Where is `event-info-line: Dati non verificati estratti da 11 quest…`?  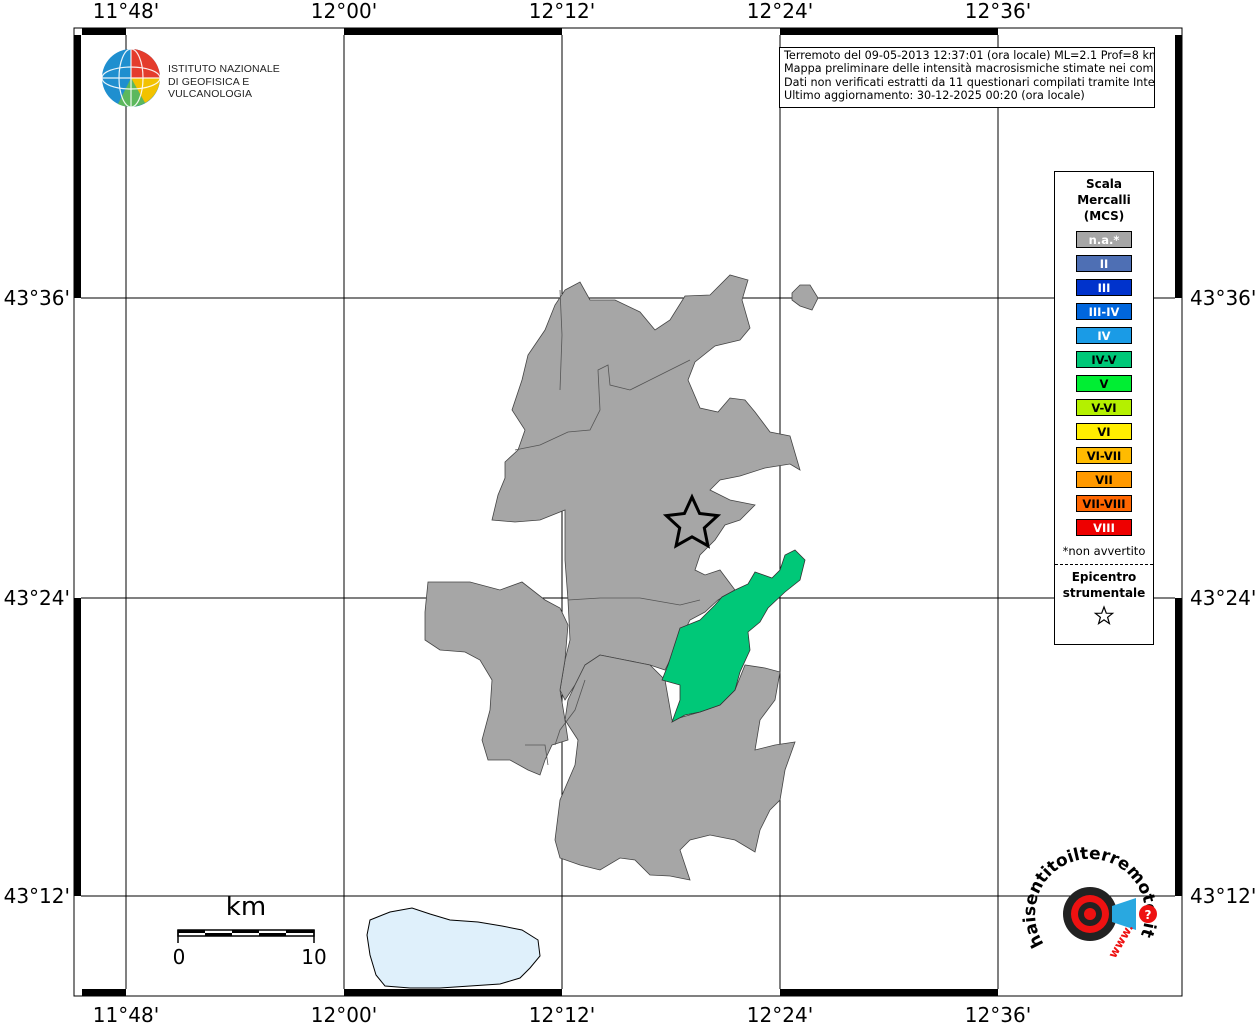
event-info-line: Dati non verificati estratti da 11 quest… is located at coordinates (969, 82).